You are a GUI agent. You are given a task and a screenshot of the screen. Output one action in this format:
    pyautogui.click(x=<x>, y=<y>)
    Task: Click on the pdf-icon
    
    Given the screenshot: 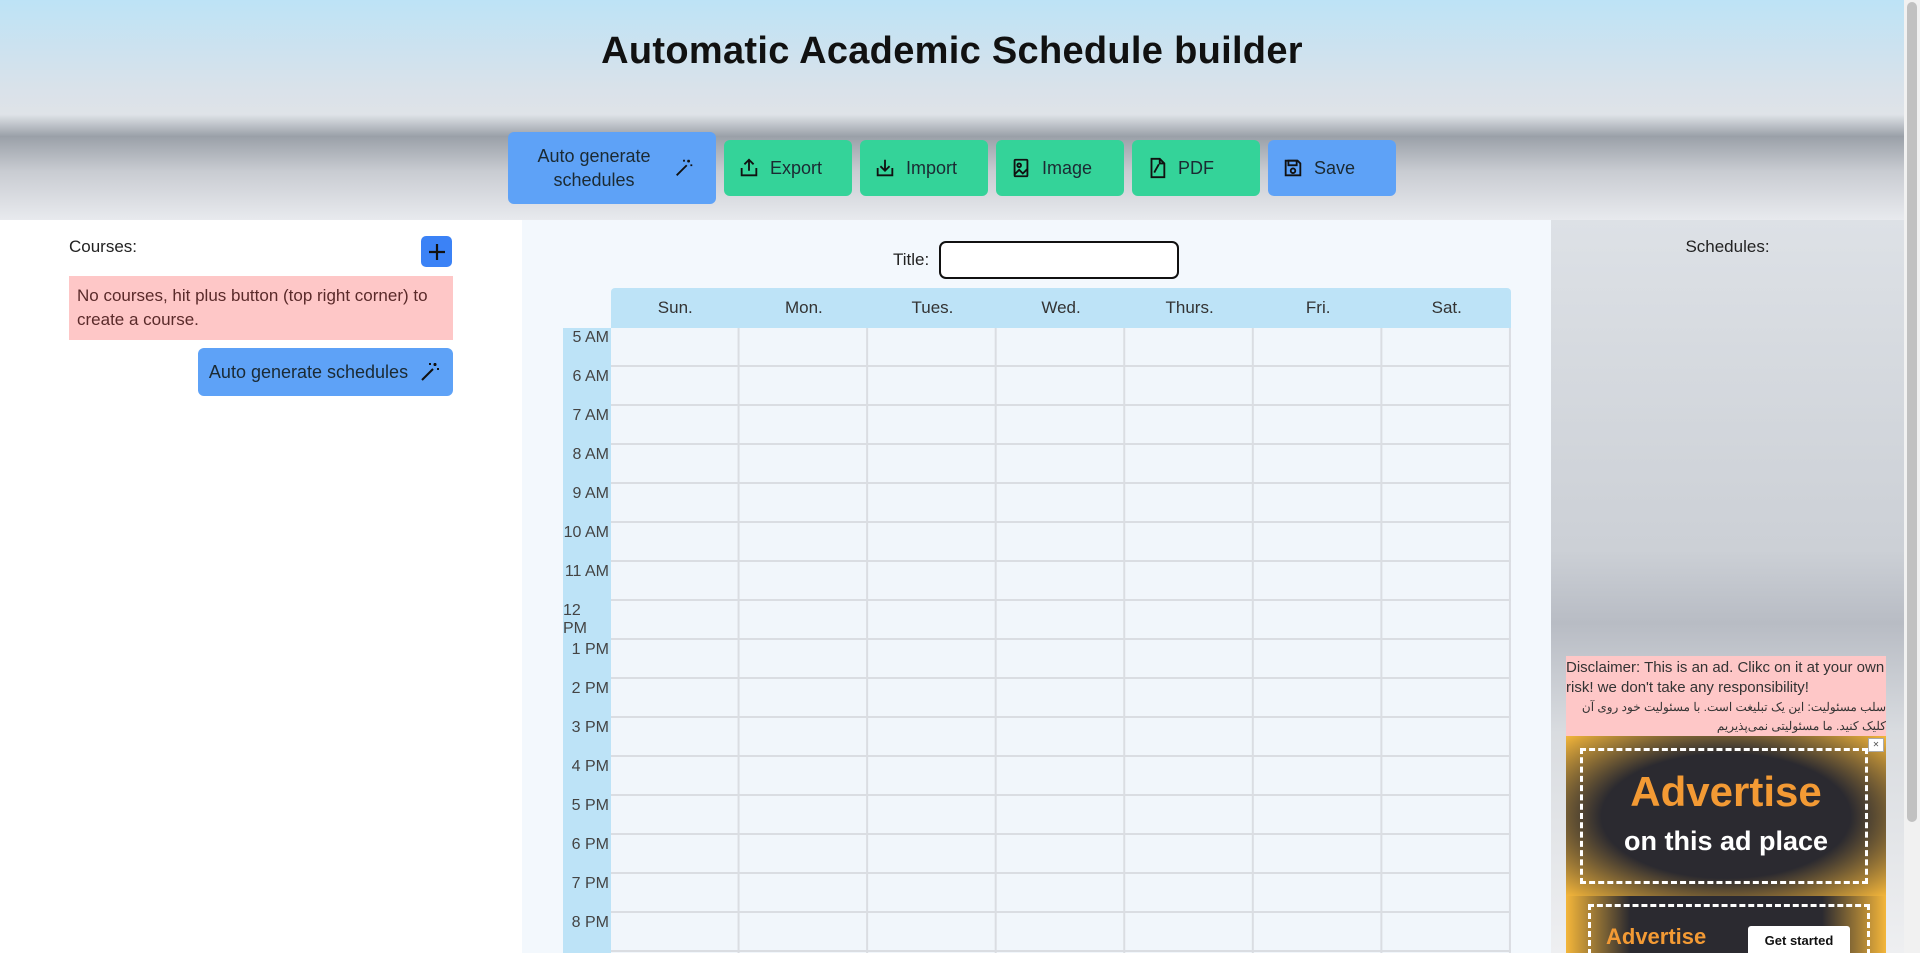 What is the action you would take?
    pyautogui.click(x=1158, y=168)
    